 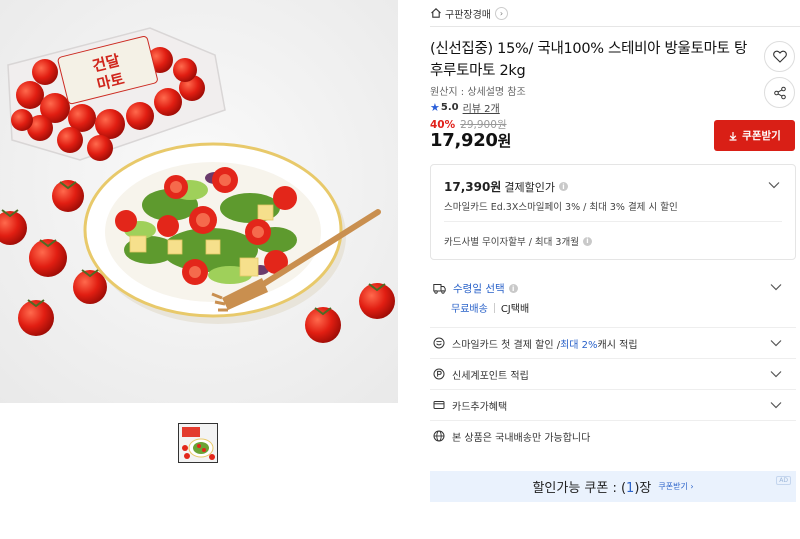 I want to click on rating-row: ★ 5.0 리뷰 2개, so click(x=465, y=107).